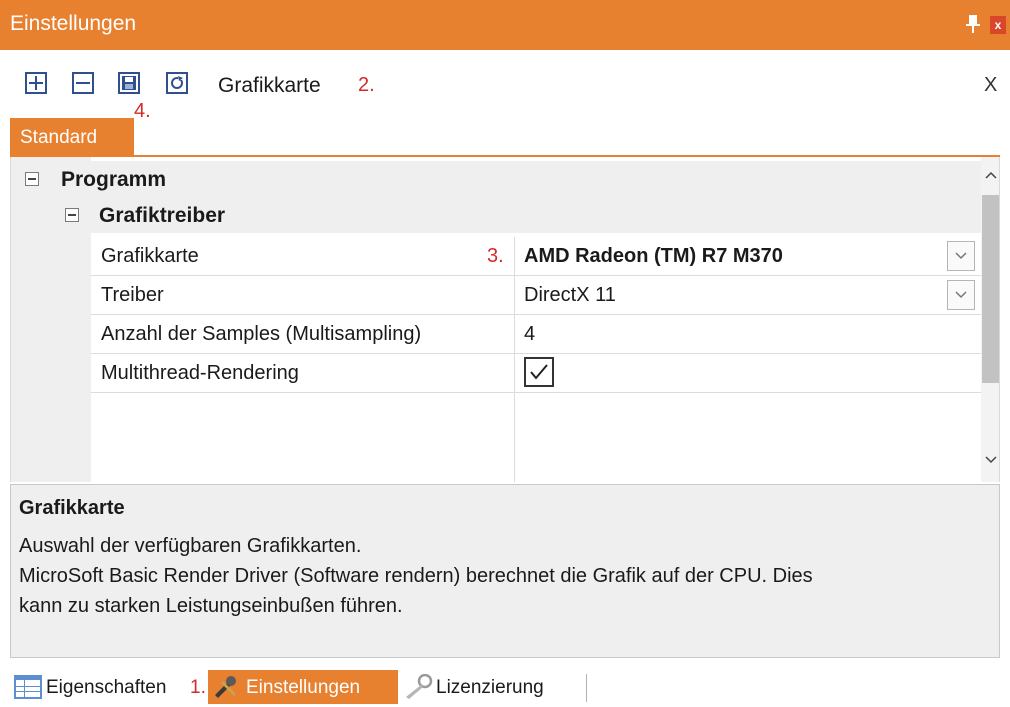 The height and width of the screenshot is (707, 1010). I want to click on minus-box-icon, so click(83, 83).